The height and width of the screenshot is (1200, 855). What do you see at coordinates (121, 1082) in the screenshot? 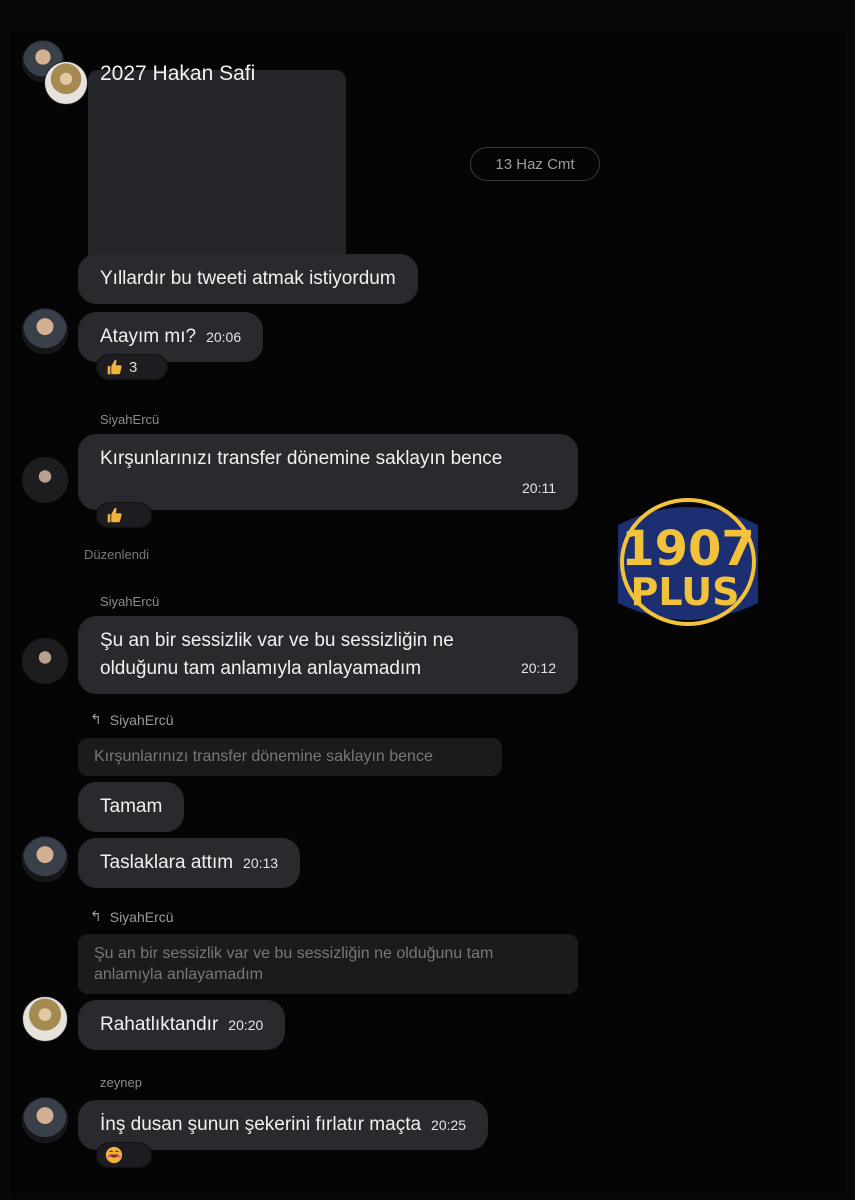
I see `sender-name: zeynep` at bounding box center [121, 1082].